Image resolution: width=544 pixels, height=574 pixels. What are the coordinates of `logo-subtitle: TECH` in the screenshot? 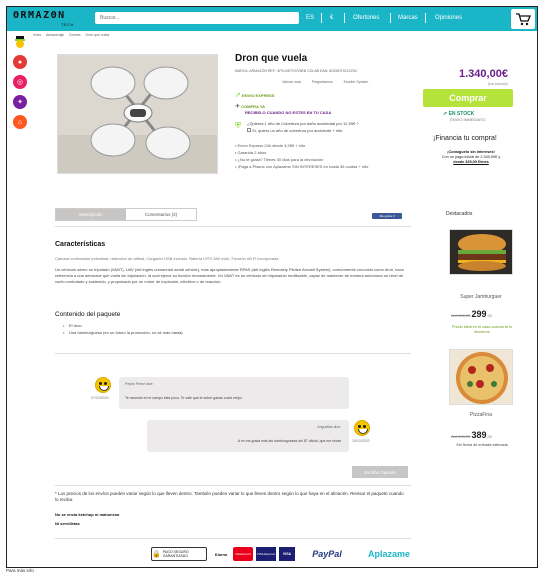 It's located at (67, 24).